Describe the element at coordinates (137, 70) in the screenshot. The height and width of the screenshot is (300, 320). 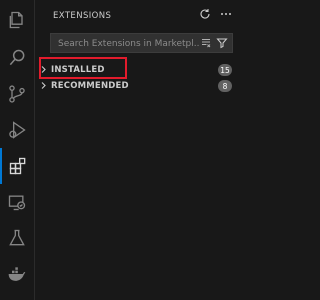
I see `section-installed: INSTALLED 15` at that location.